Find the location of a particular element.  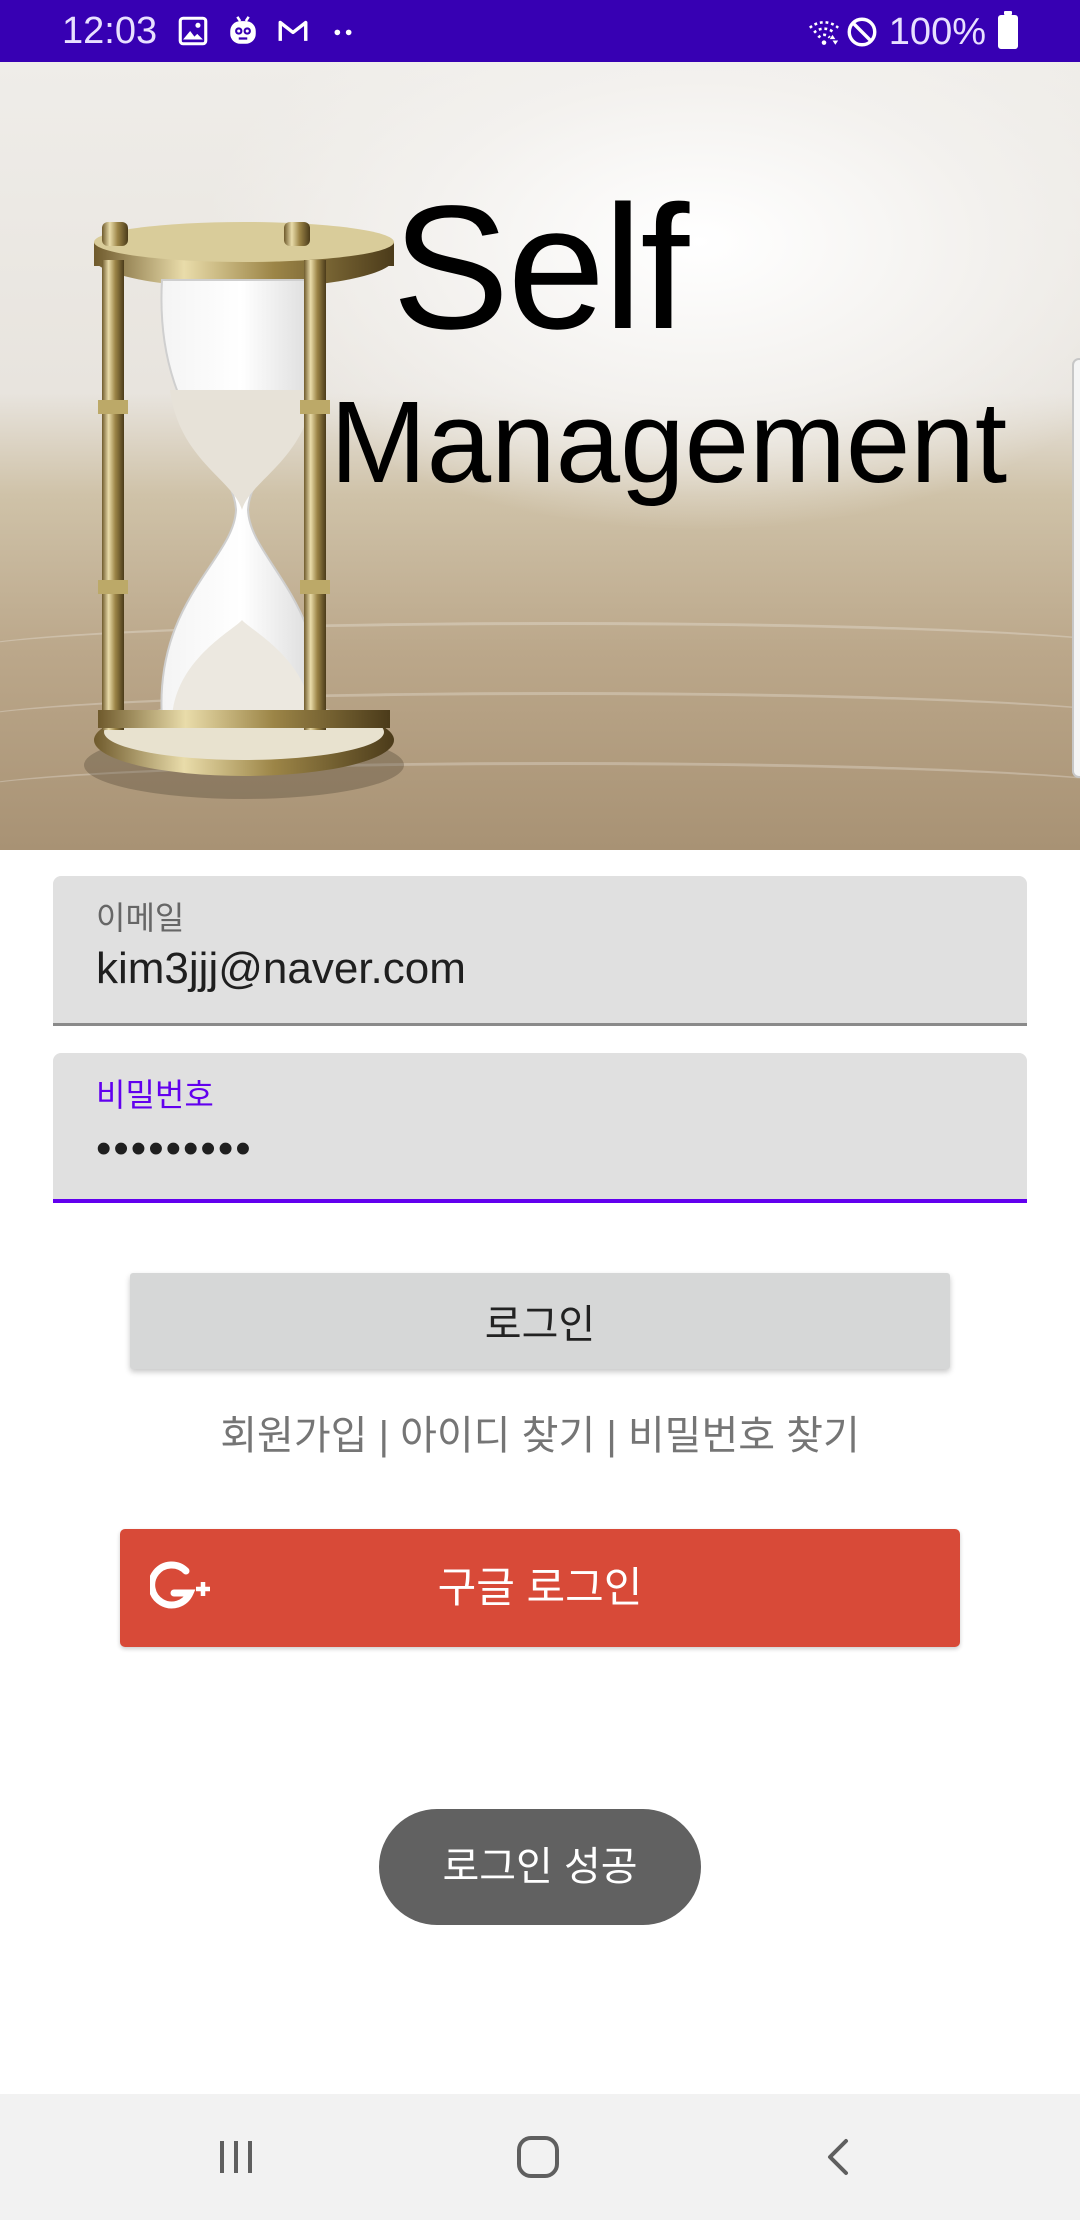

email-label: 이메일 is located at coordinates (140, 918).